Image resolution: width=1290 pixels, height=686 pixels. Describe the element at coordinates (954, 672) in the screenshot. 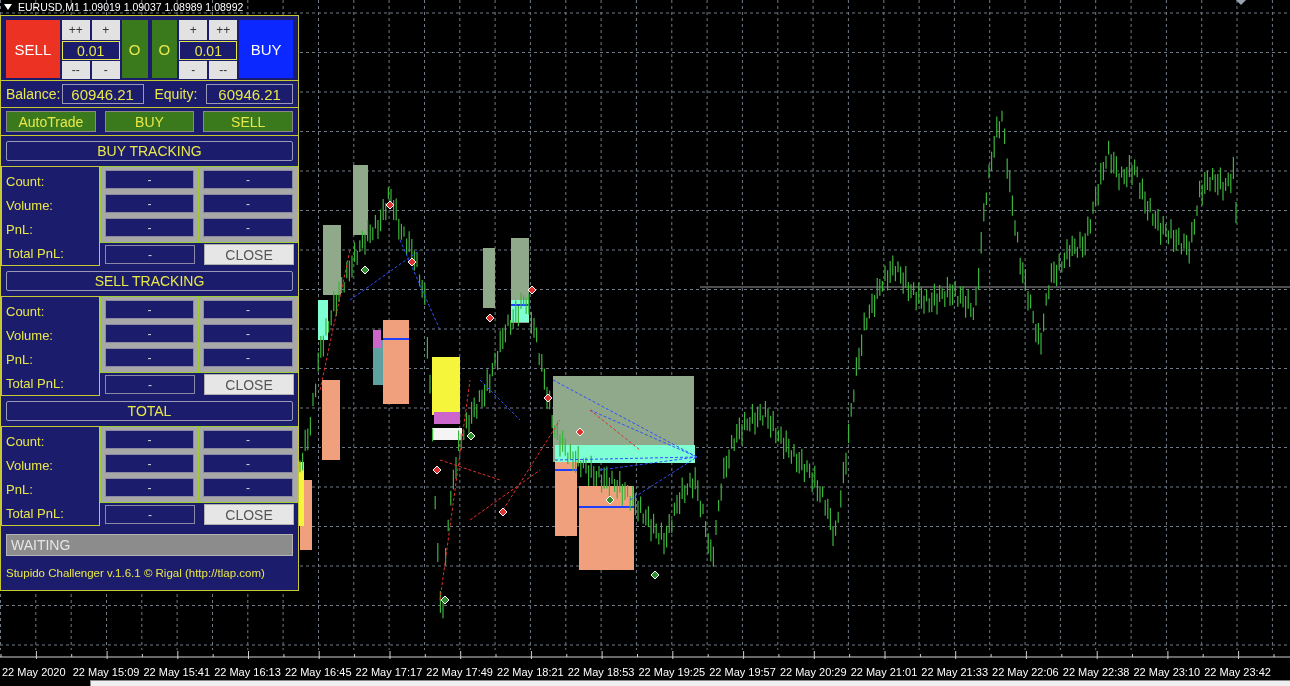

I see `time-axis-label: 22 May 21:33` at that location.